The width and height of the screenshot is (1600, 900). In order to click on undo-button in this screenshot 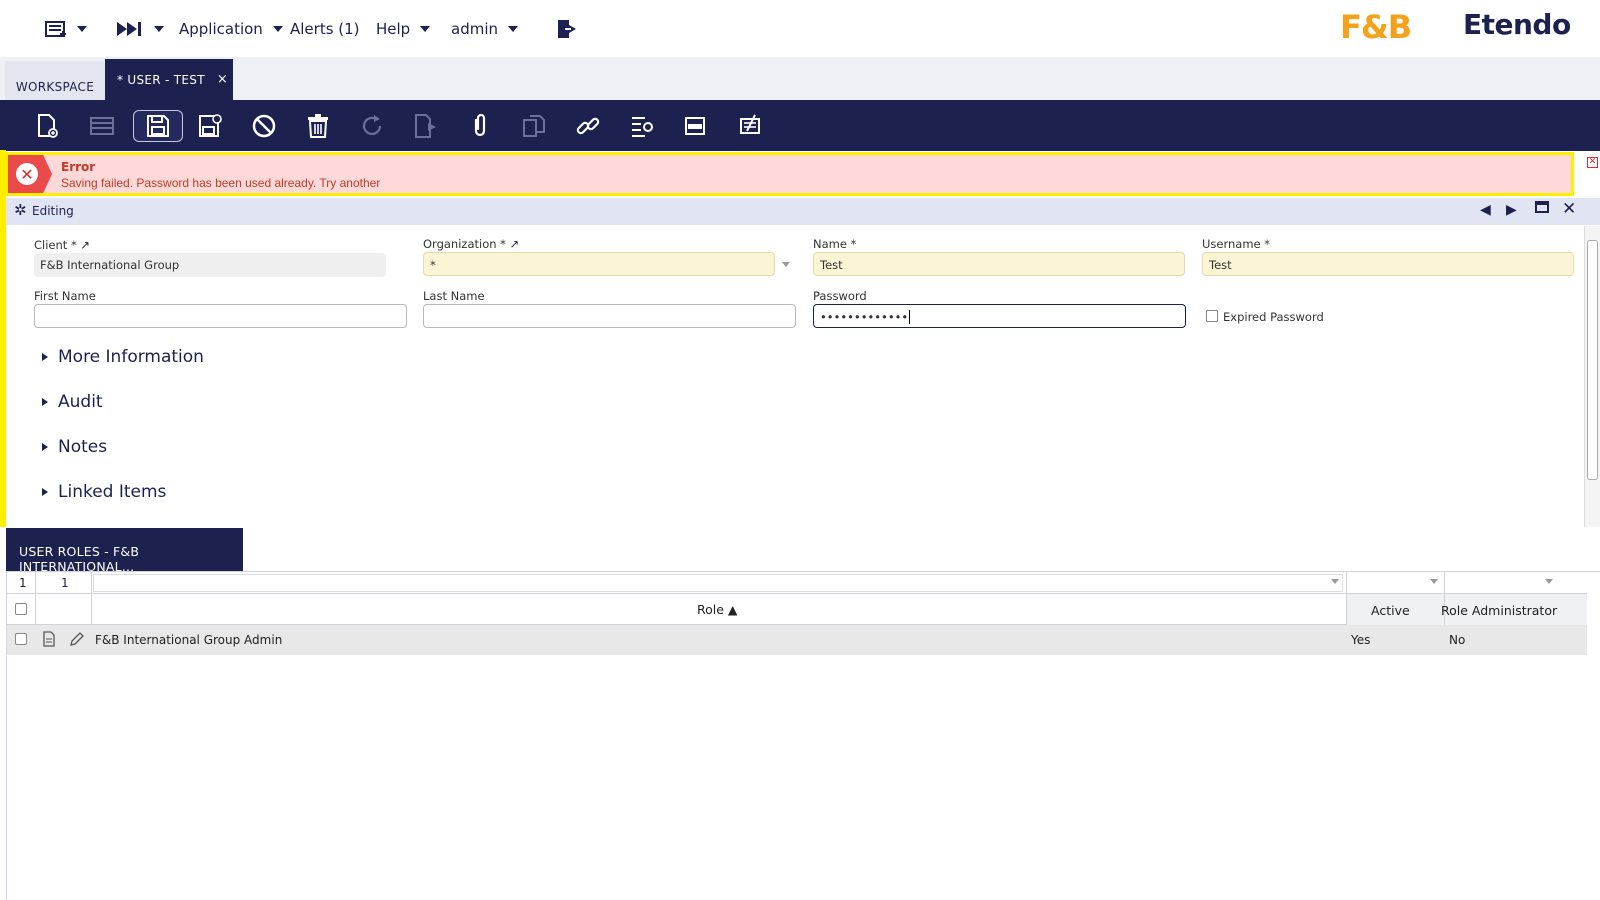, I will do `click(264, 126)`.